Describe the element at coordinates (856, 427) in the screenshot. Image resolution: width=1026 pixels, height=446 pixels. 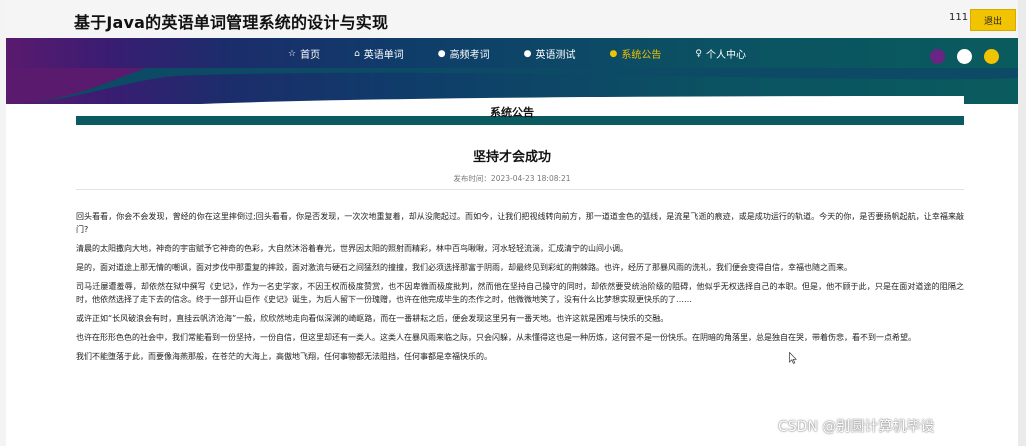
I see `csdn-watermark: CSDN @别圆计算机毕设` at that location.